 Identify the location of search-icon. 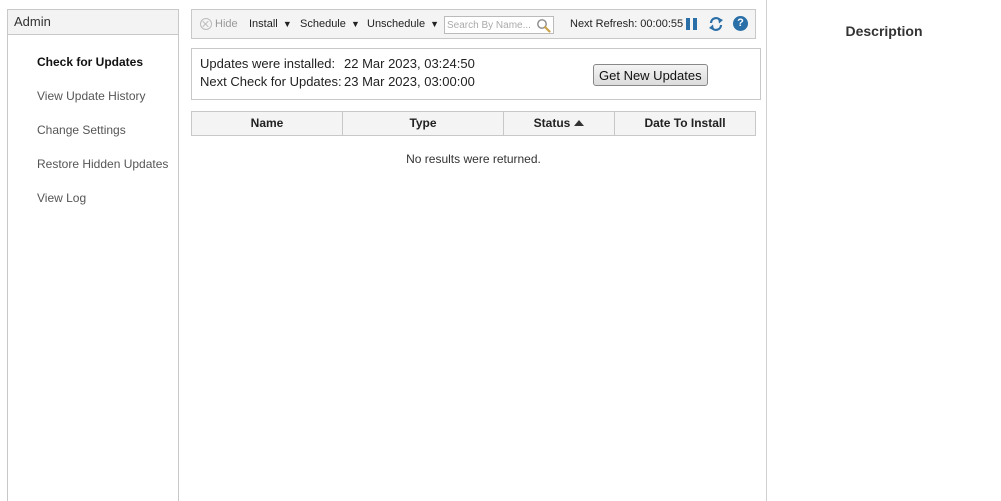
(543, 25).